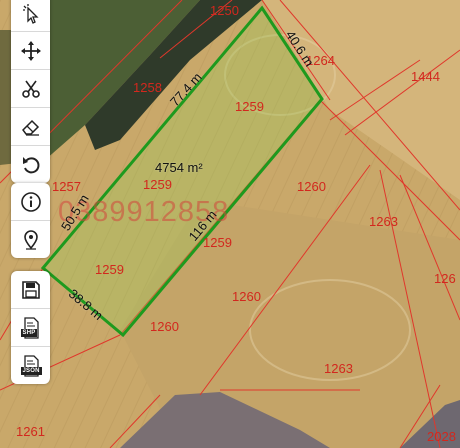 The width and height of the screenshot is (460, 448). I want to click on cursor-sparkle-icon, so click(30, 13).